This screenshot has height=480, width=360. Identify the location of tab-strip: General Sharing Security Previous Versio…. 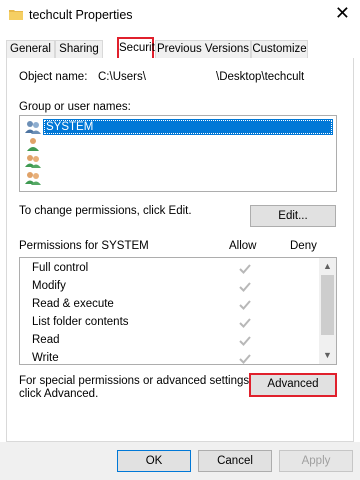
(180, 48).